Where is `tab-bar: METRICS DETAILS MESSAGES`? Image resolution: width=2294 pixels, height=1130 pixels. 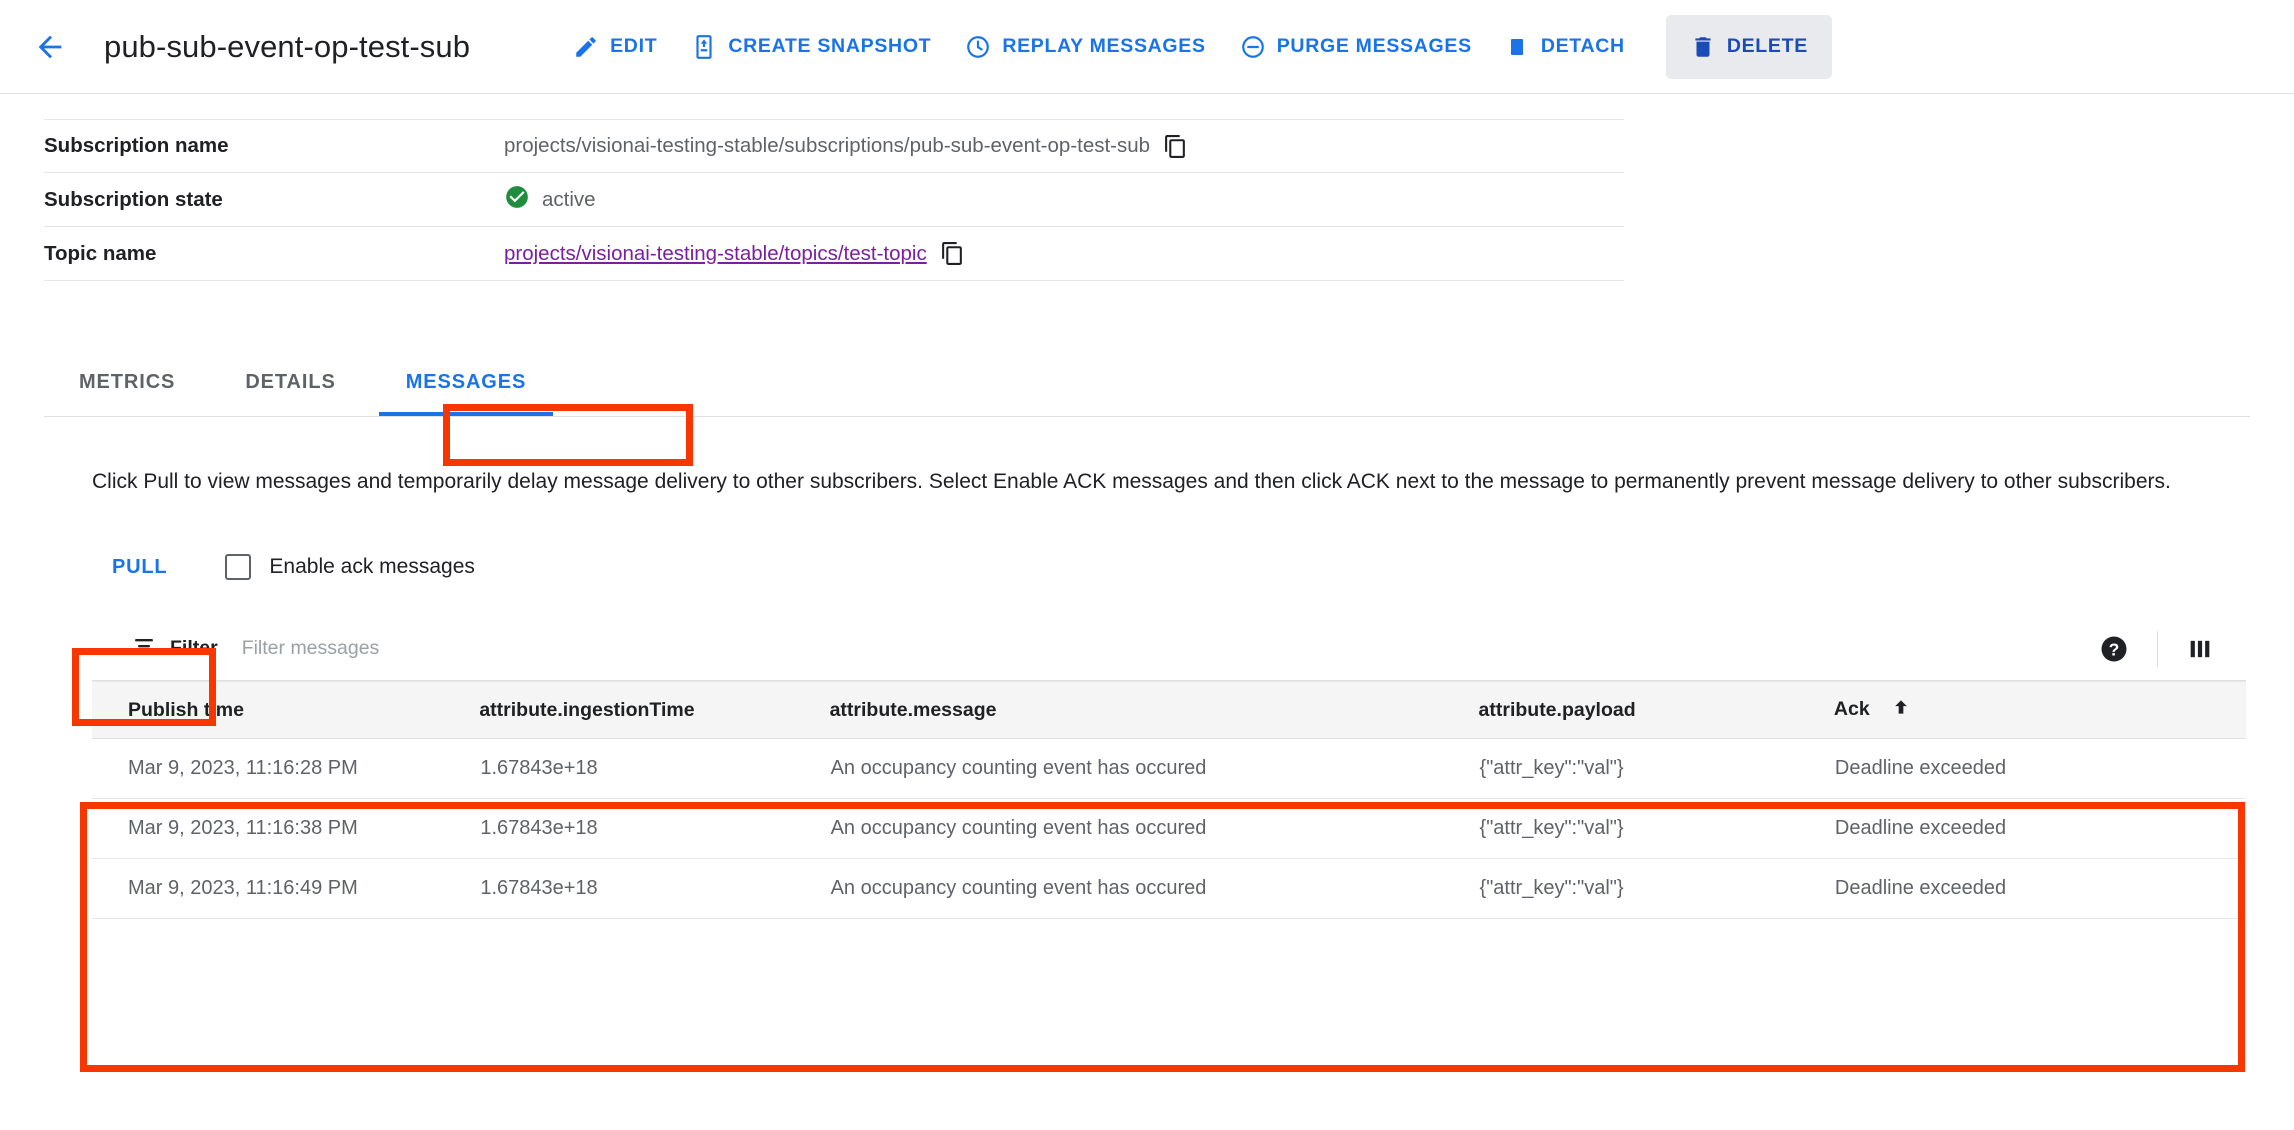 tab-bar: METRICS DETAILS MESSAGES is located at coordinates (1147, 394).